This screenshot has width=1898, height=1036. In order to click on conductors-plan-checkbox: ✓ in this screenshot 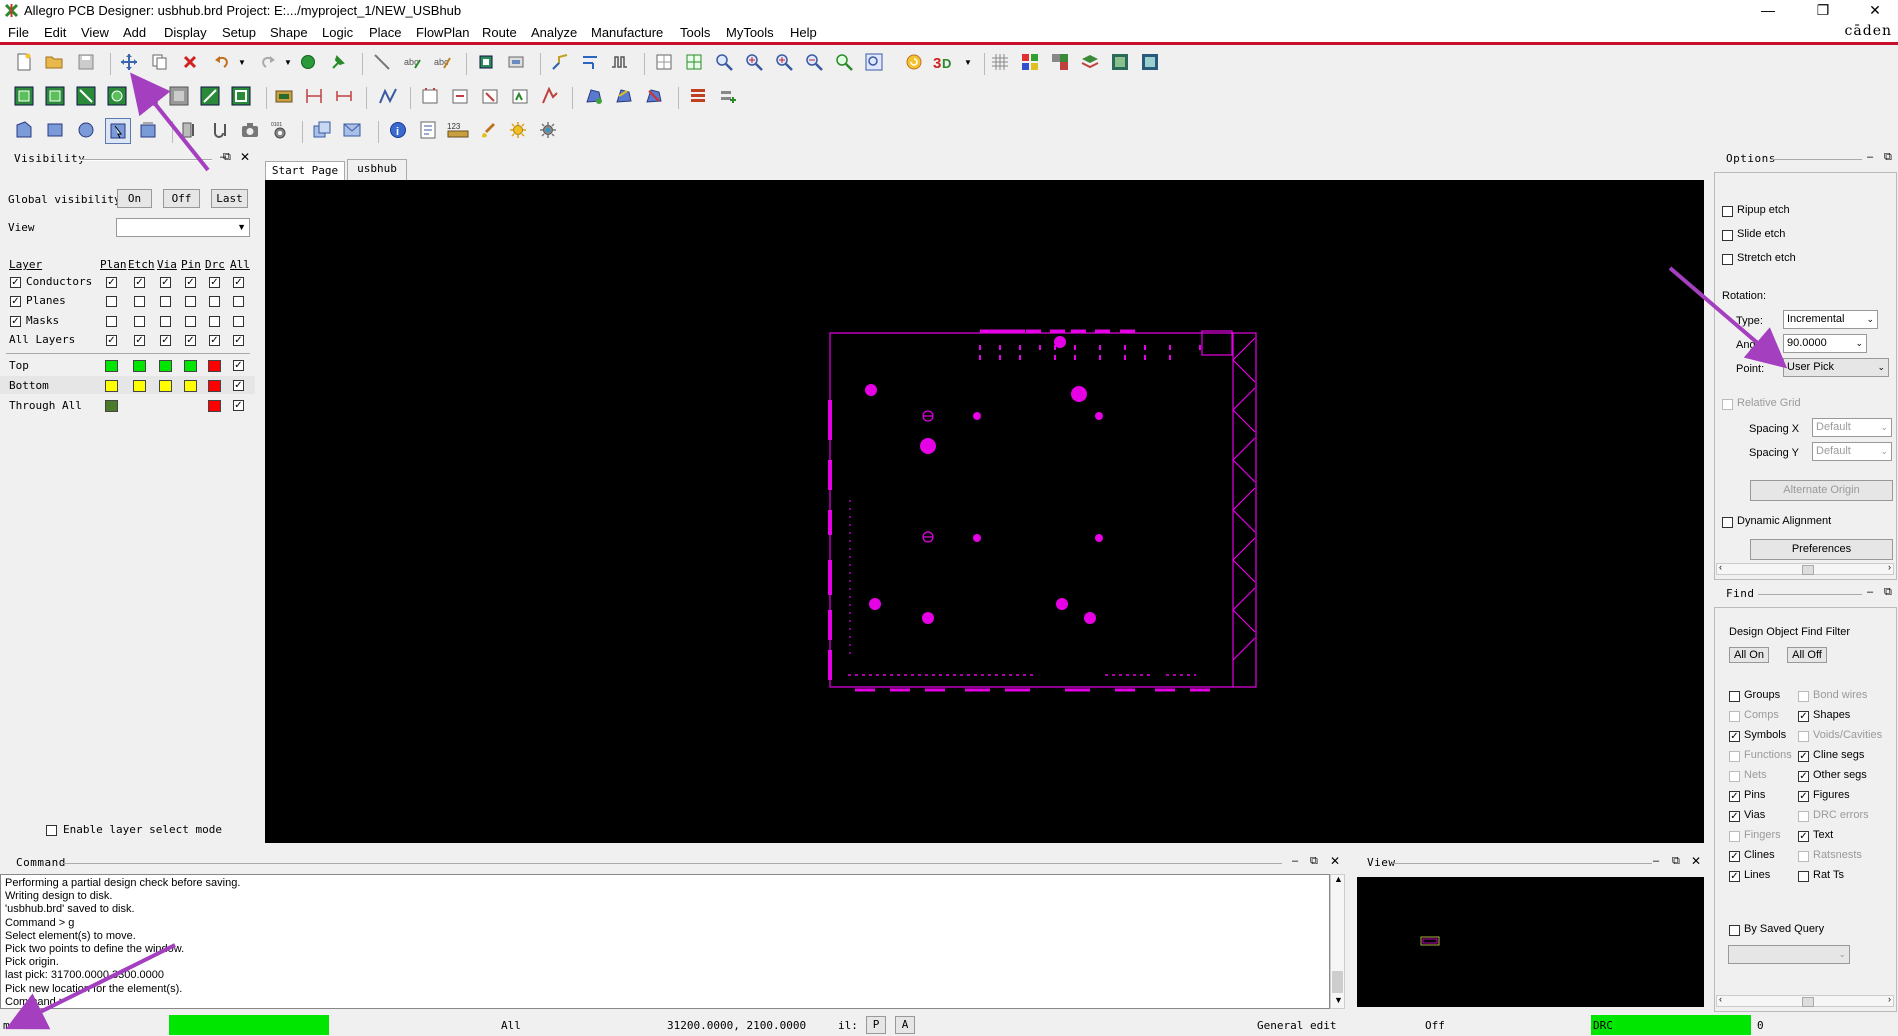, I will do `click(111, 282)`.